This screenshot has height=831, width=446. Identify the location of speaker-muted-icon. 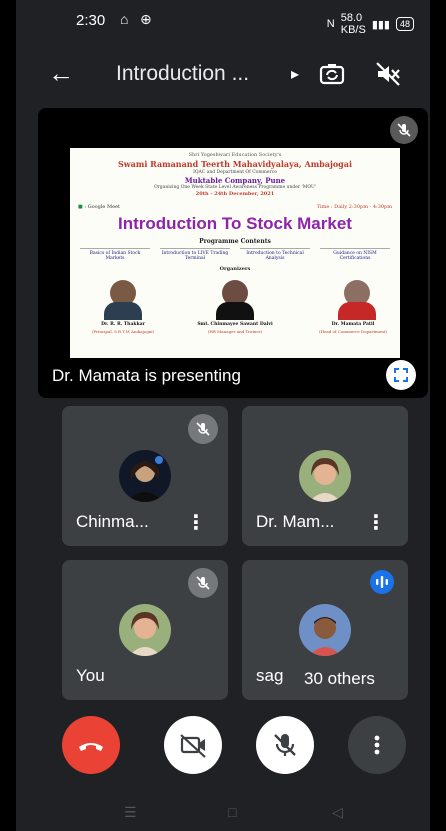
(388, 74).